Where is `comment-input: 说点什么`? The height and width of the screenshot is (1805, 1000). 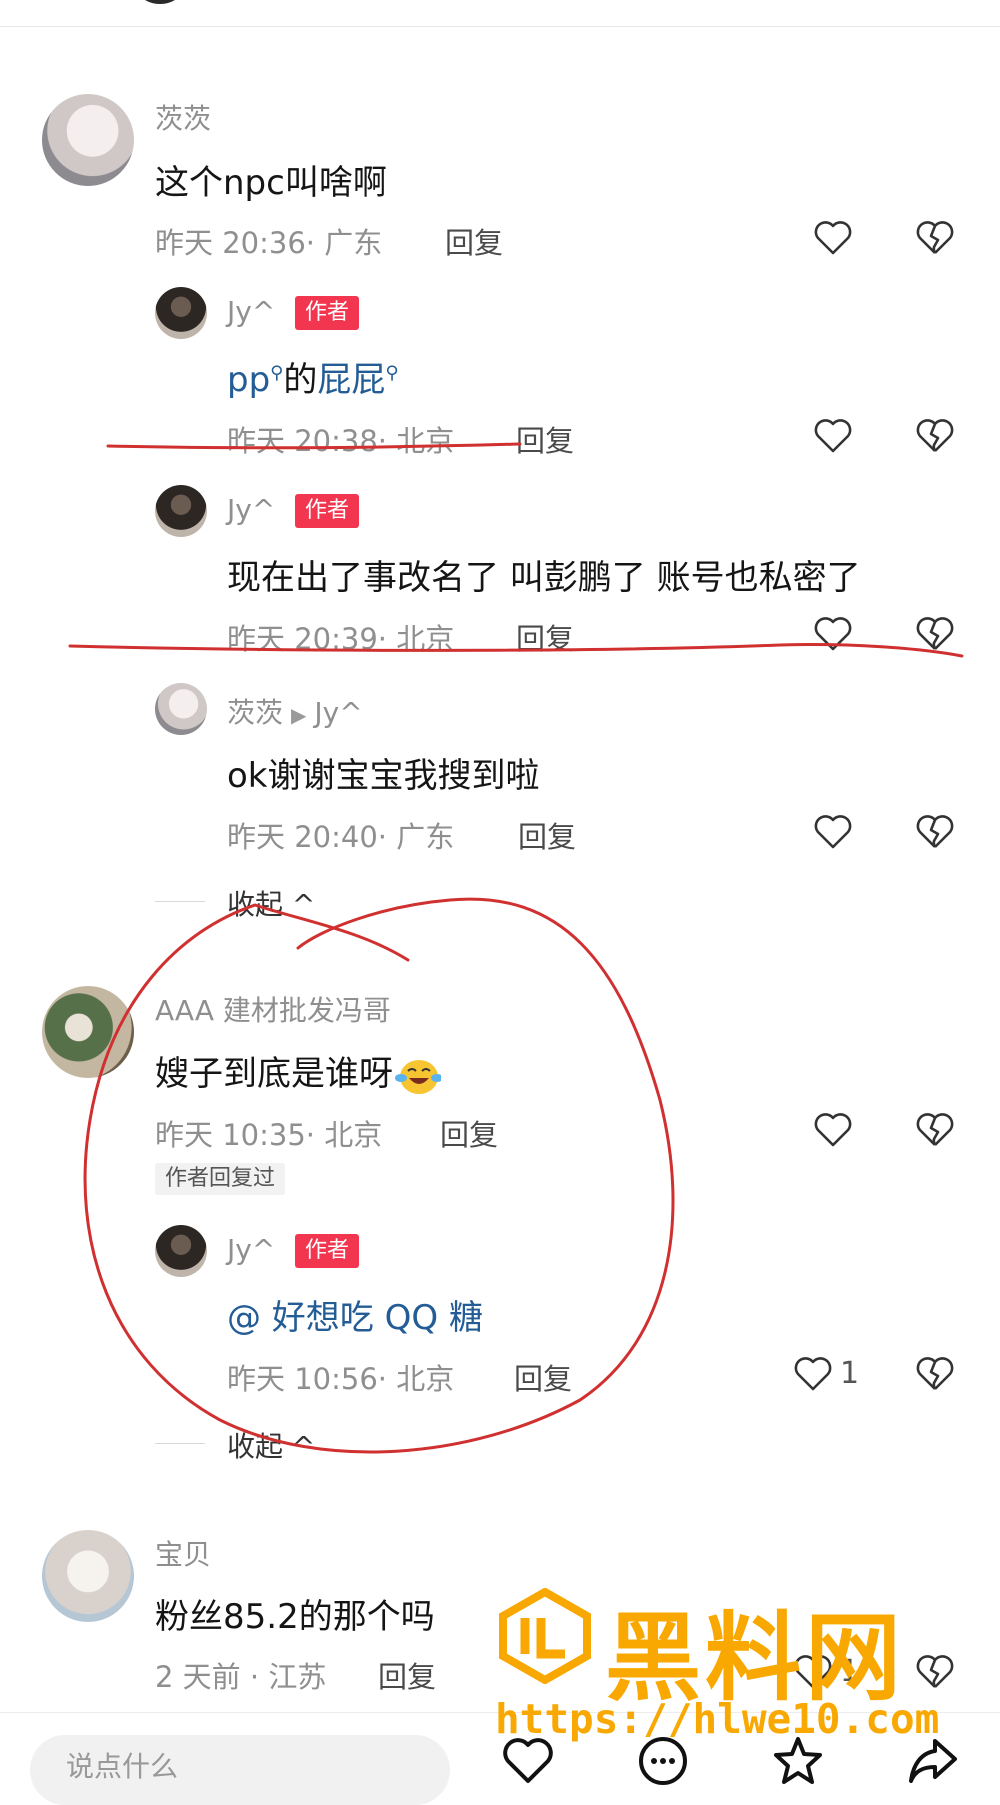 comment-input: 说点什么 is located at coordinates (240, 1770).